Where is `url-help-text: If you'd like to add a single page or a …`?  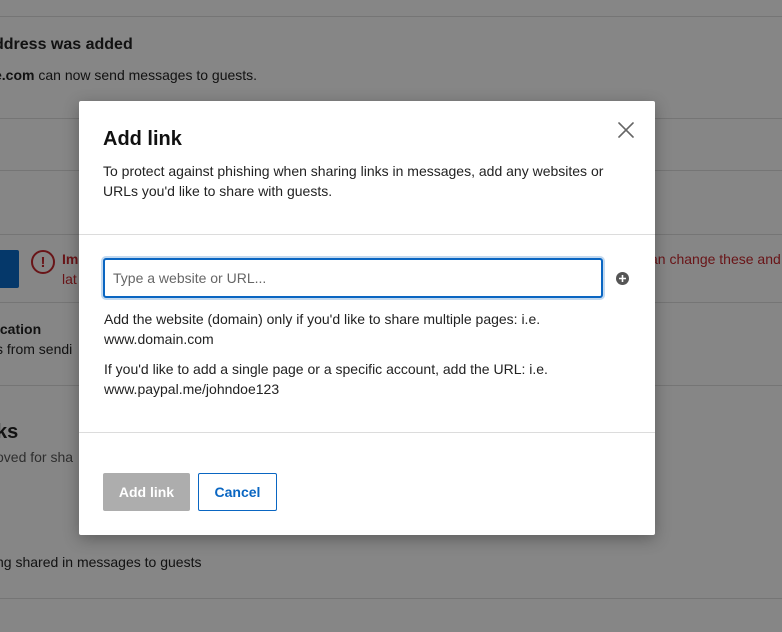
url-help-text: If you'd like to add a single page or a … is located at coordinates (354, 379).